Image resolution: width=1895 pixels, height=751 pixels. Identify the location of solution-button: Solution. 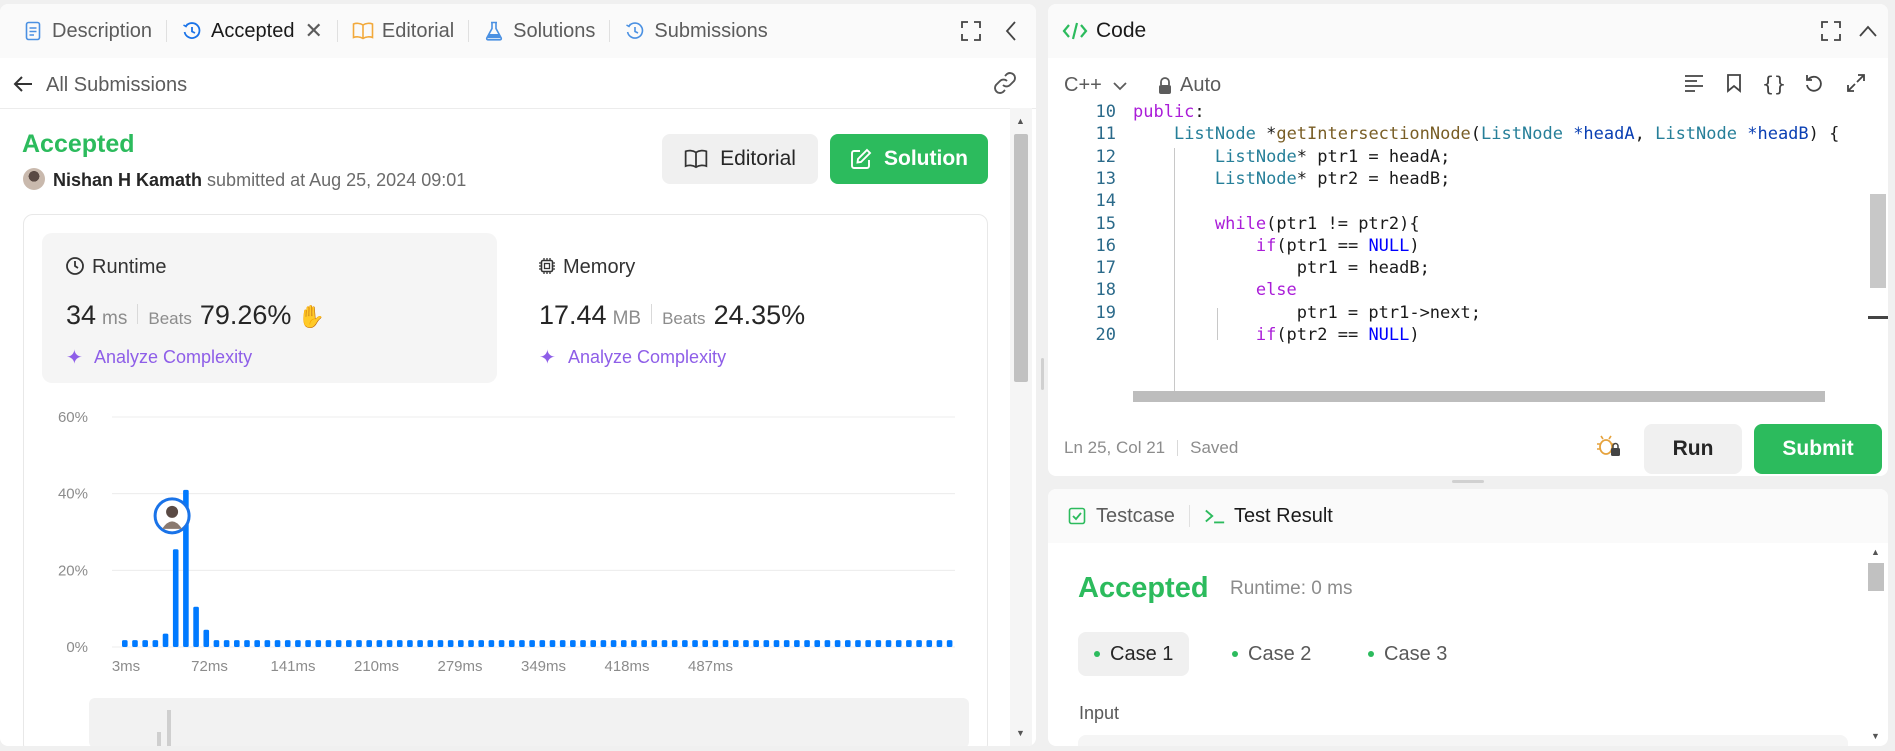
(909, 159).